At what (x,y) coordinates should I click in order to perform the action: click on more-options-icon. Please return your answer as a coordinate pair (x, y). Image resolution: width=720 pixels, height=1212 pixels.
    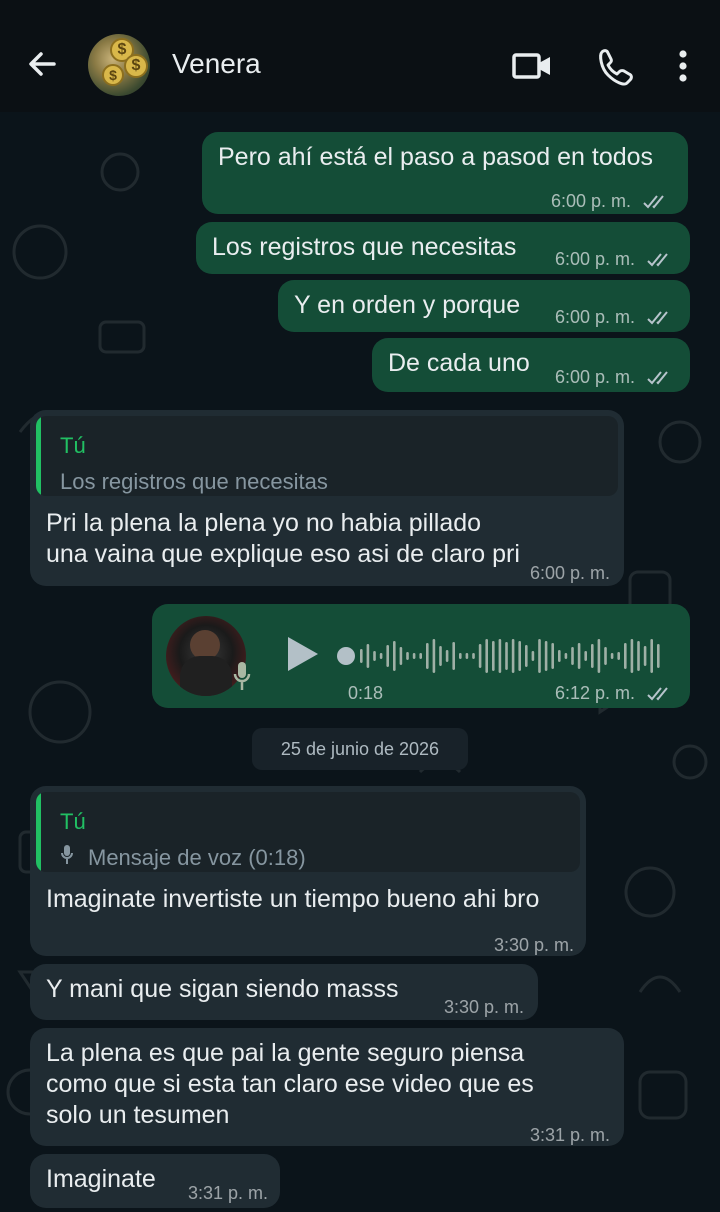
    Looking at the image, I should click on (684, 66).